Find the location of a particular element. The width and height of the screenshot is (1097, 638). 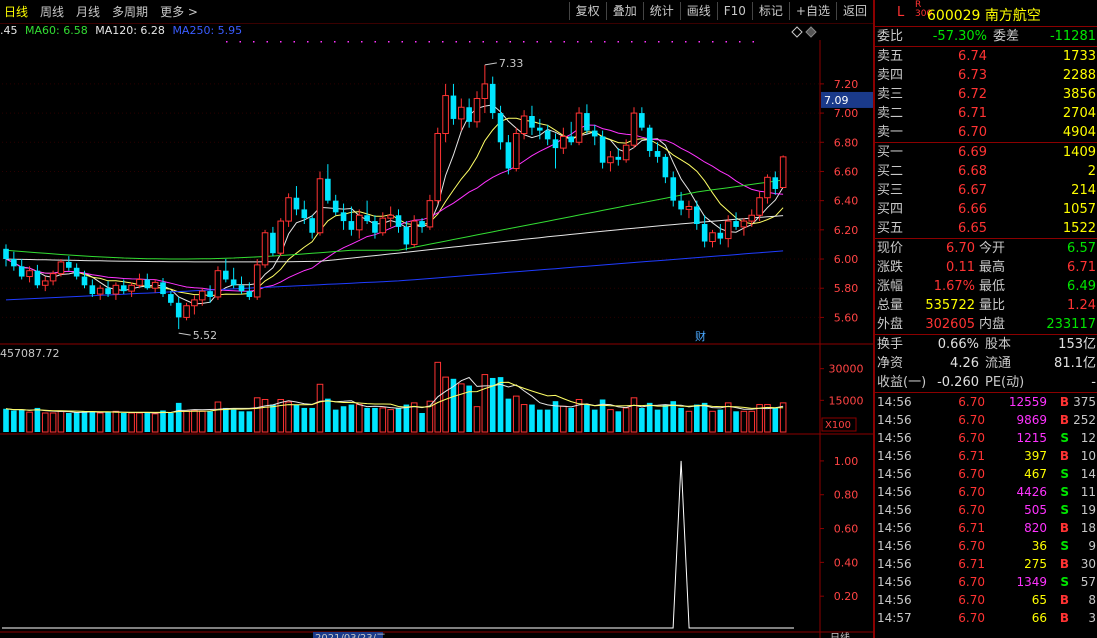

buy-price: 6.68 is located at coordinates (972, 171).